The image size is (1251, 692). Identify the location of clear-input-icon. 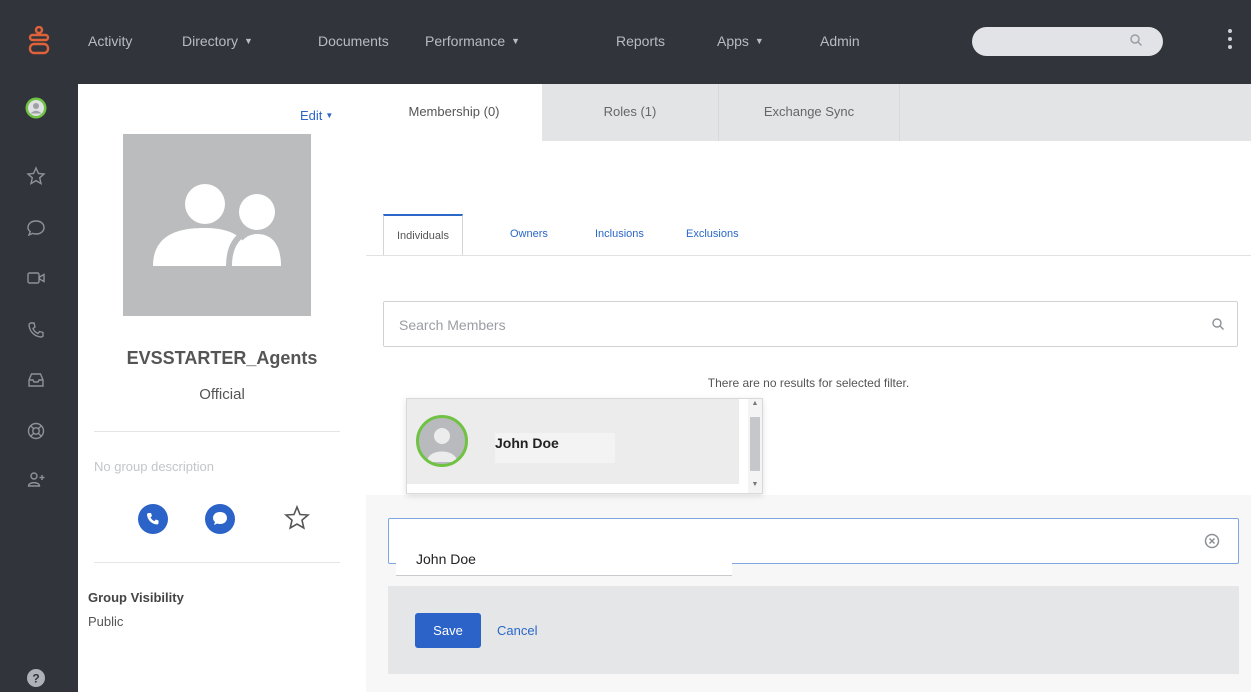
(1212, 541).